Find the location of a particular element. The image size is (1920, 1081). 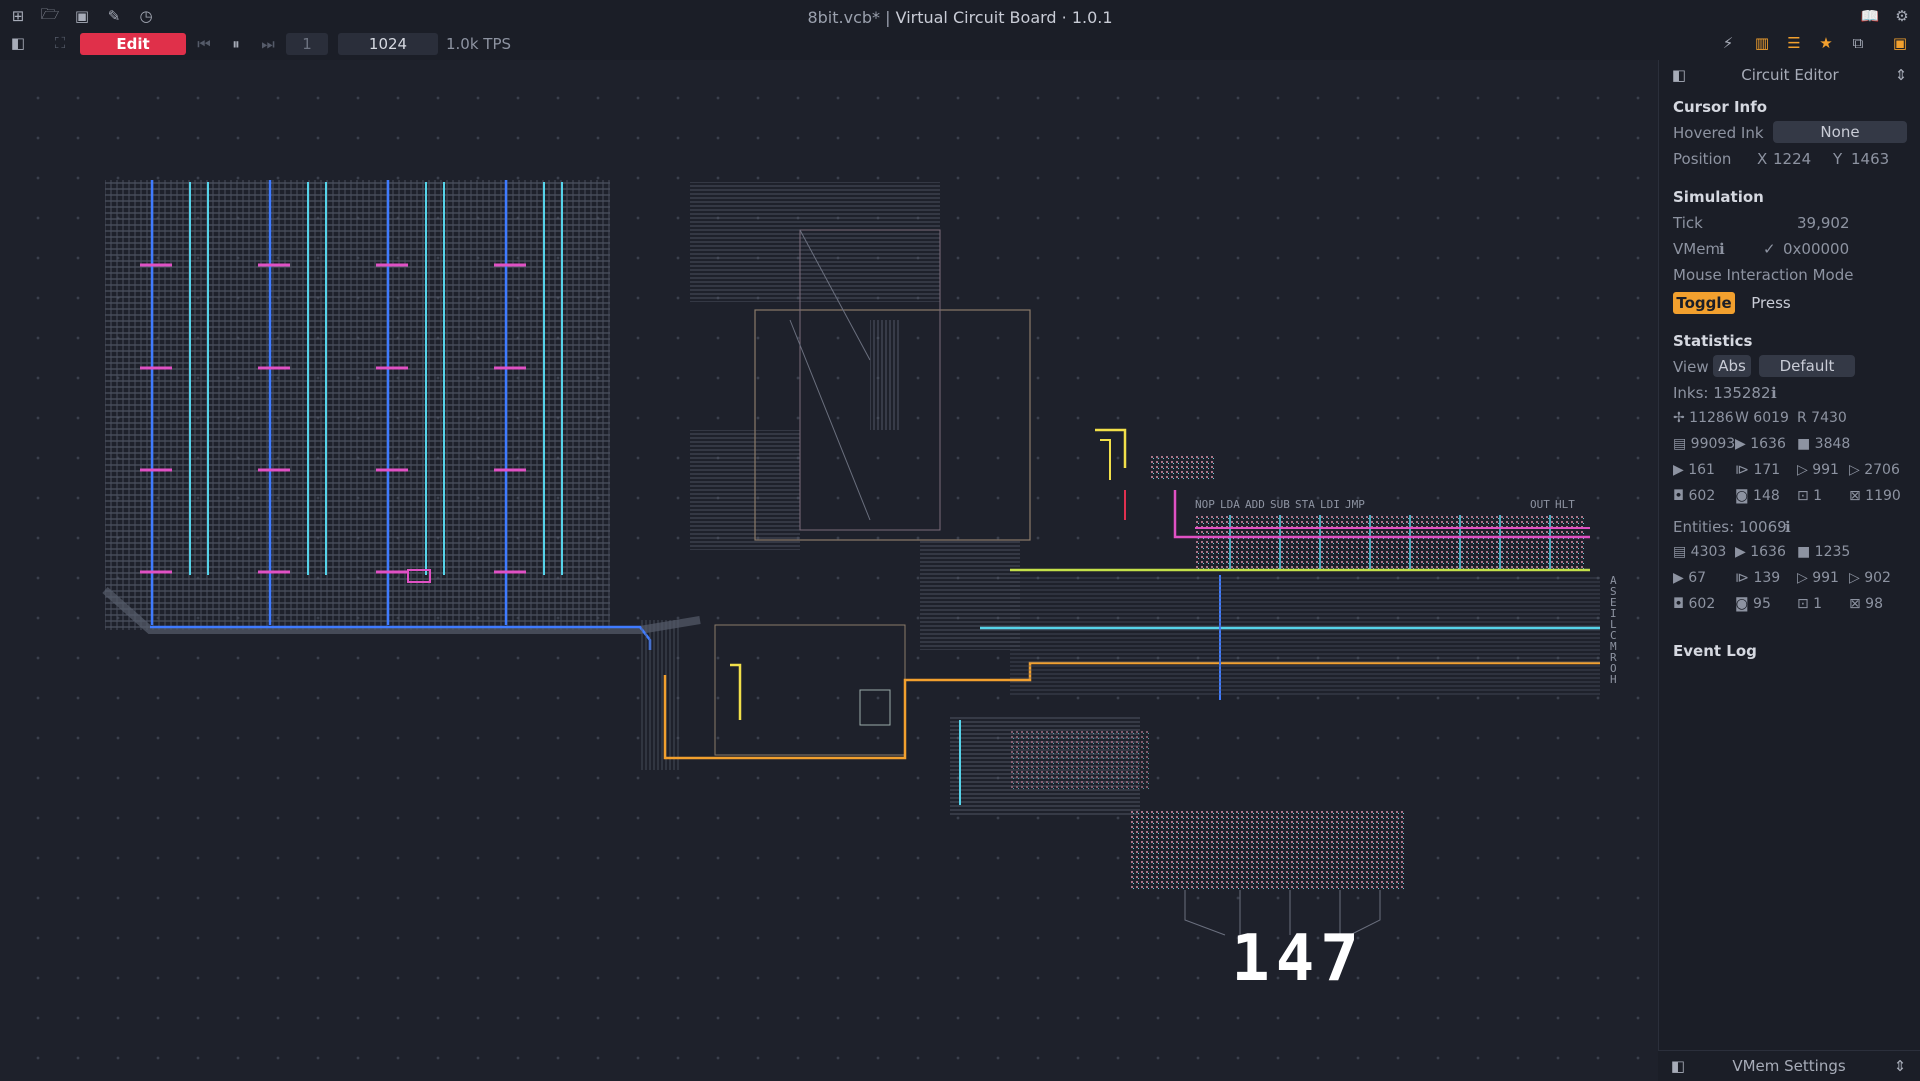

ram-block is located at coordinates (401, 407).